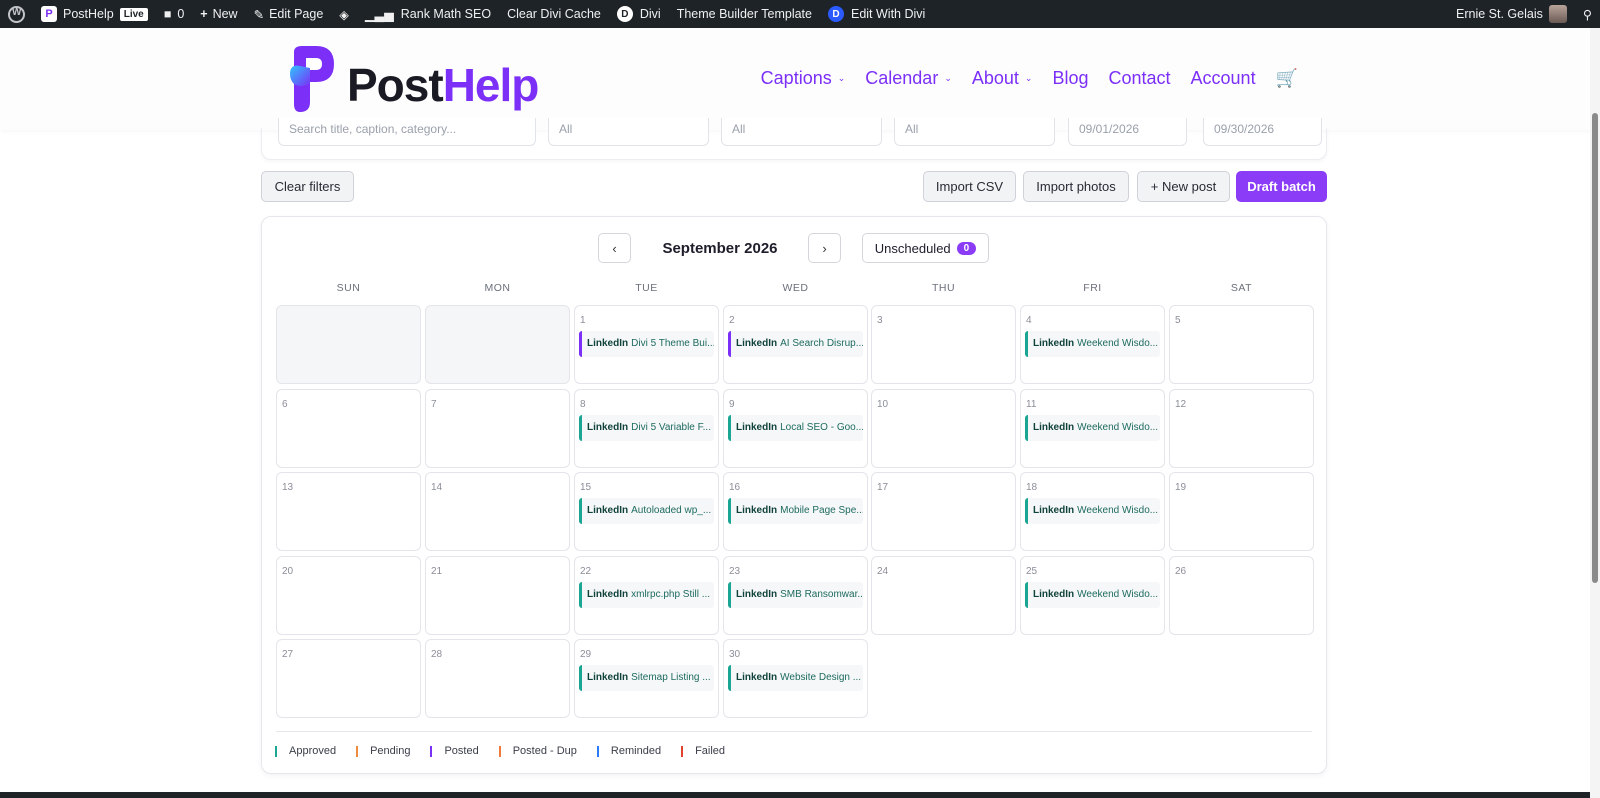  What do you see at coordinates (312, 80) in the screenshot?
I see `posthelp-logo-icon` at bounding box center [312, 80].